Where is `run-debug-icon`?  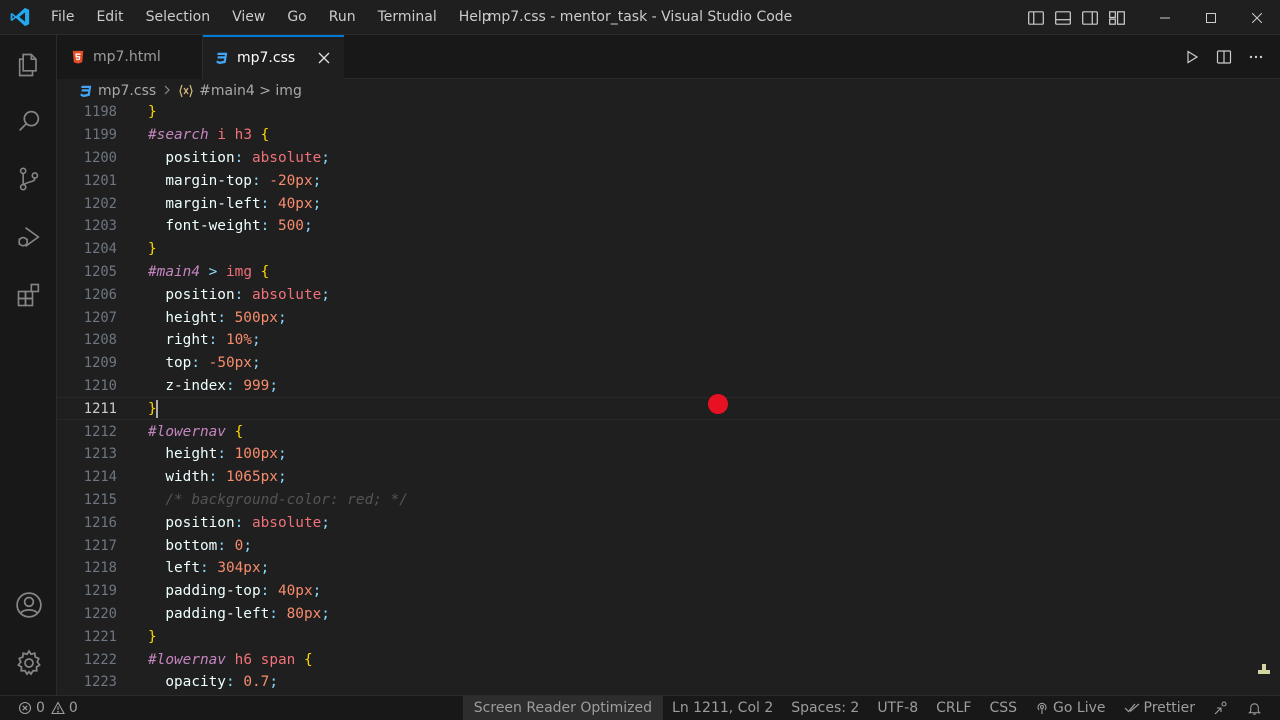 run-debug-icon is located at coordinates (28, 237).